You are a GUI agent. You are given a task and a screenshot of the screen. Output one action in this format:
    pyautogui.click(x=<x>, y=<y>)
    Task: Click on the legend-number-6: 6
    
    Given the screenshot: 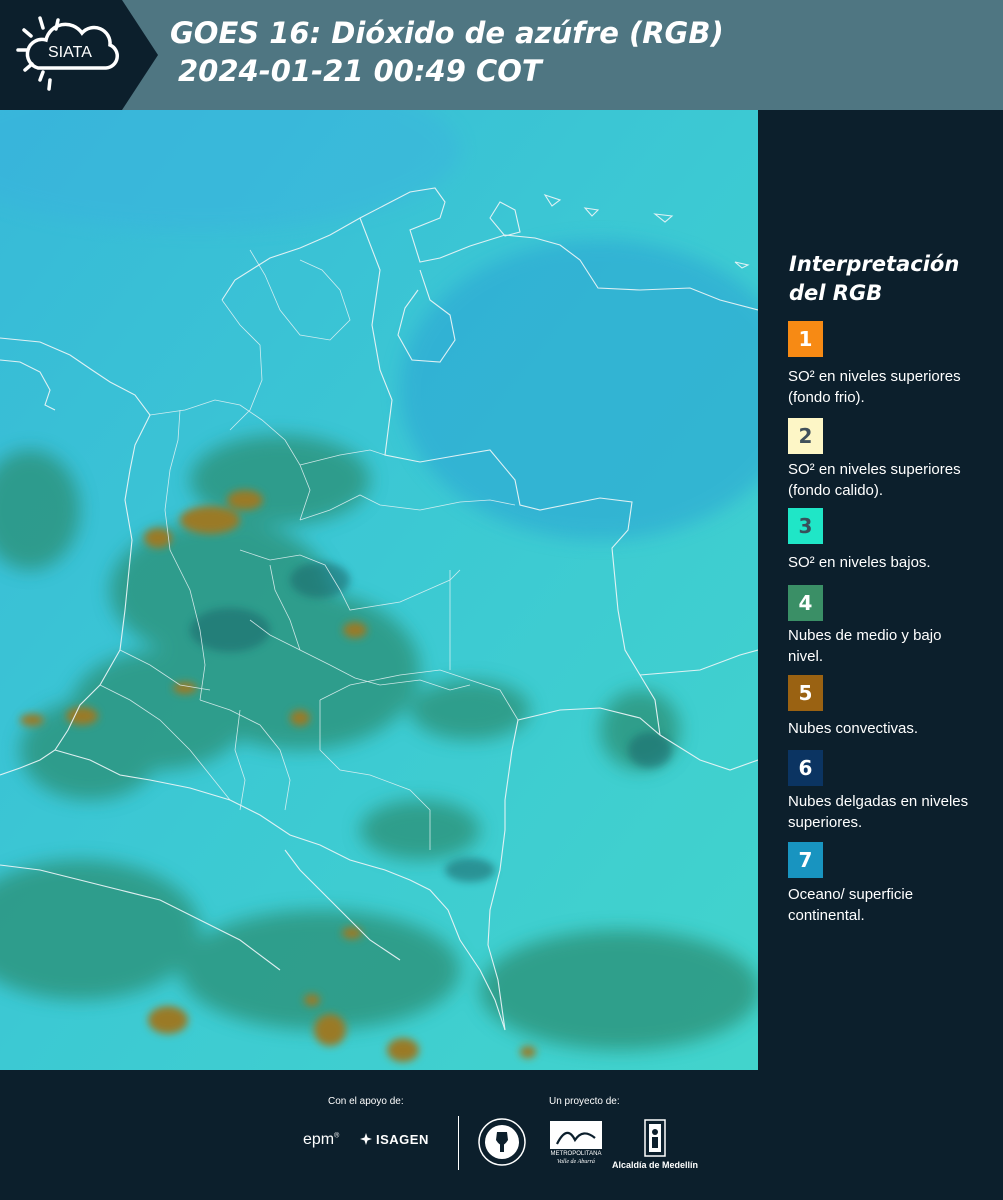 What is the action you would take?
    pyautogui.click(x=805, y=768)
    